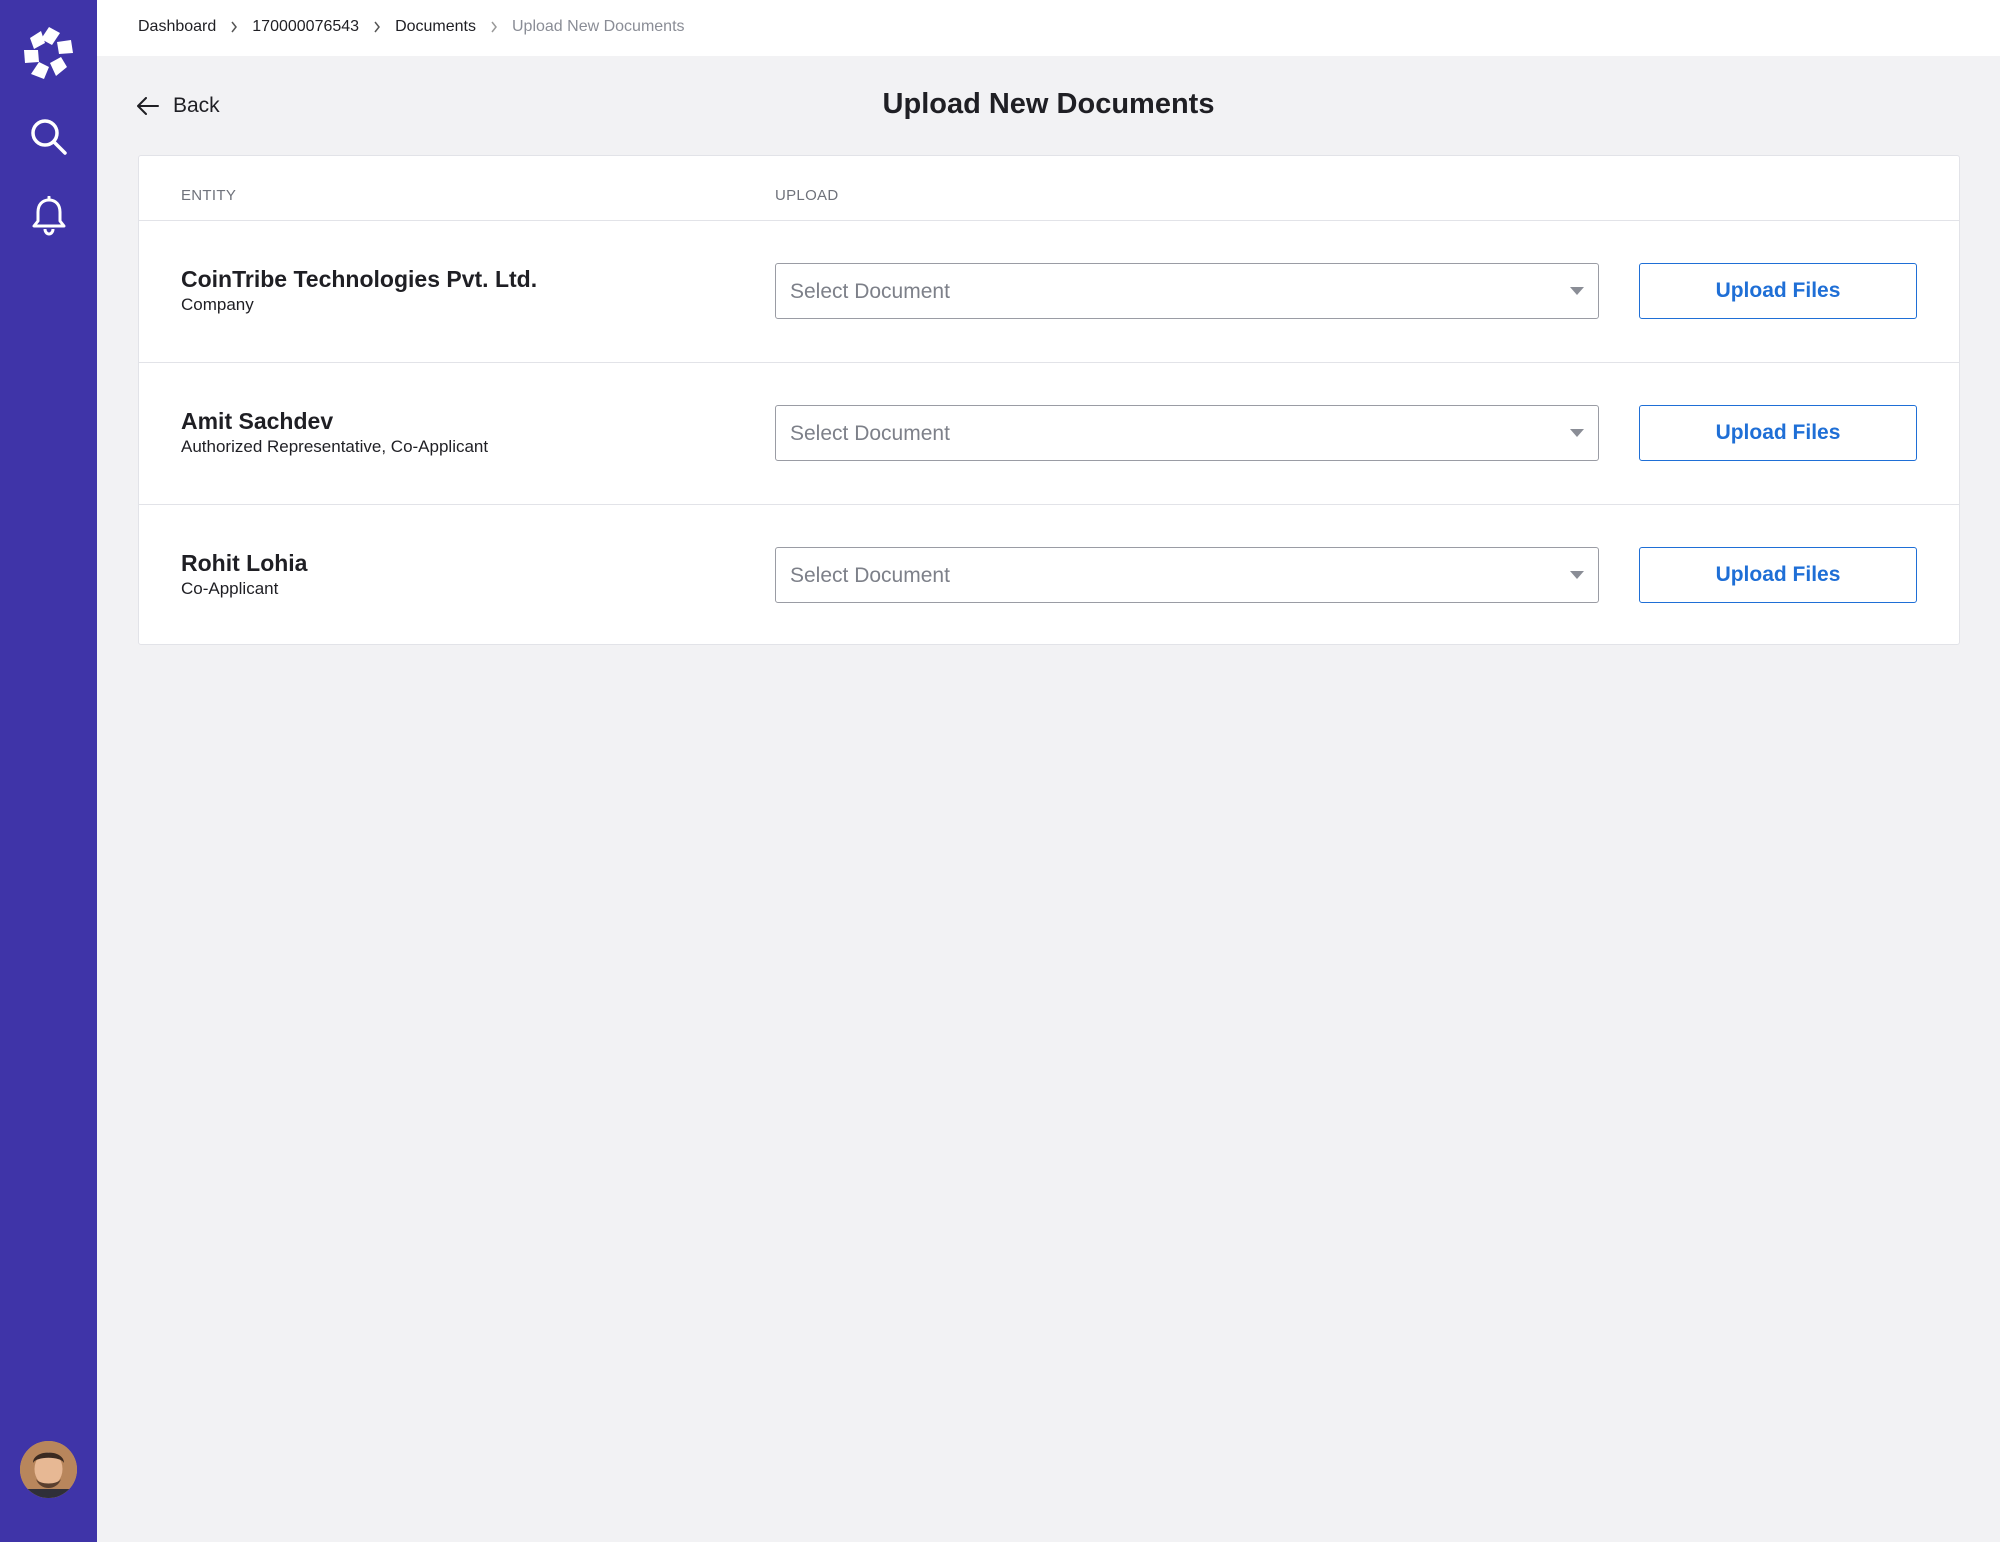 The width and height of the screenshot is (2000, 1542). What do you see at coordinates (359, 279) in the screenshot?
I see `entity-name: CoinTribe Technologies Pvt. Ltd.` at bounding box center [359, 279].